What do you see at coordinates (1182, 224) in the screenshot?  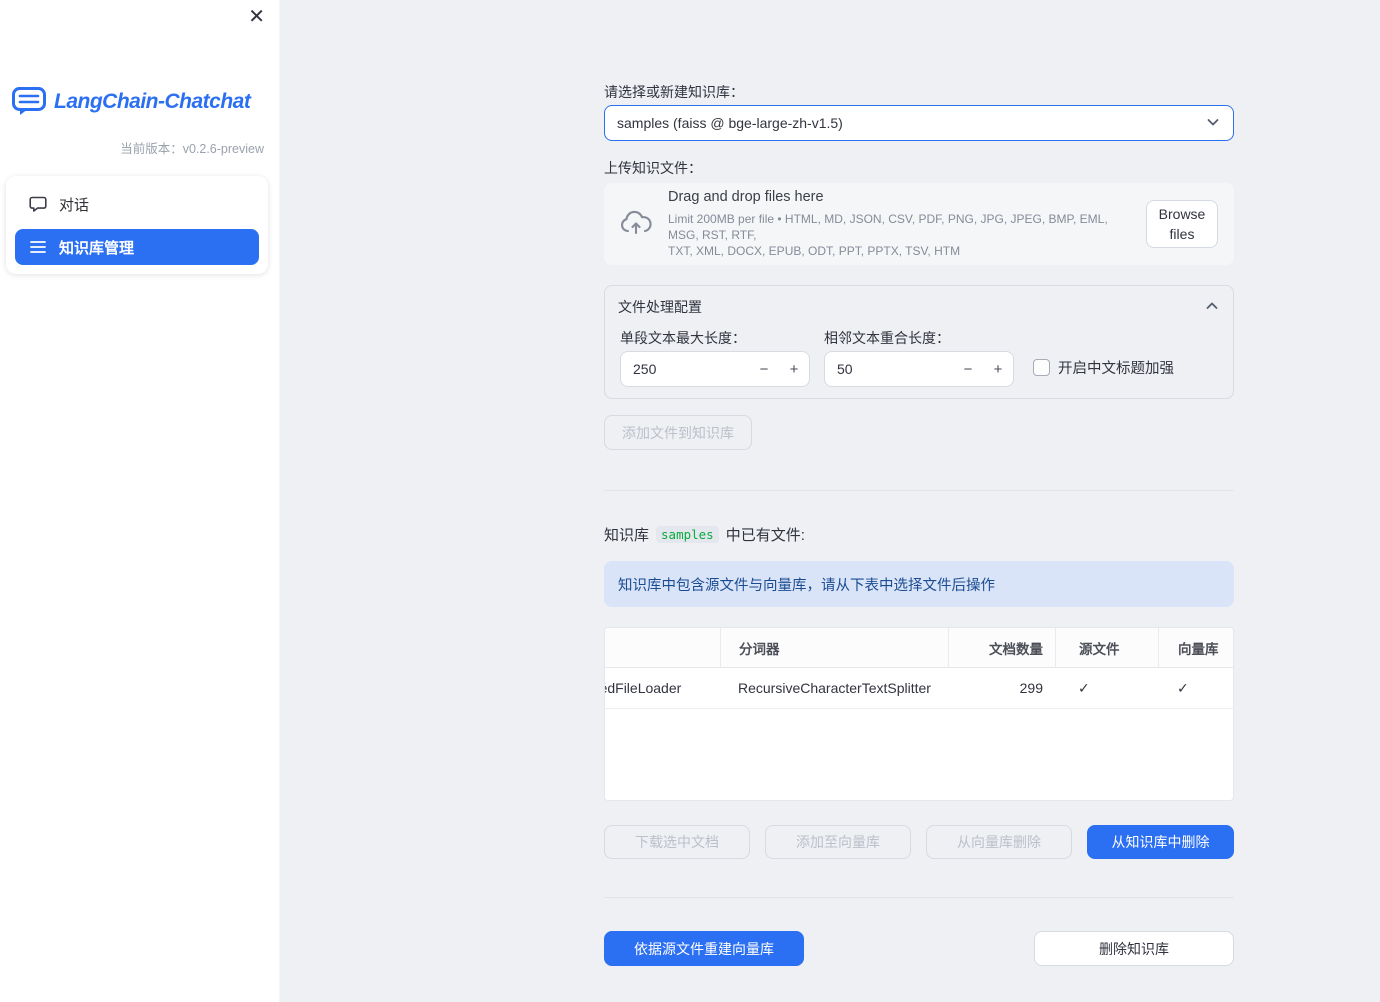 I see `browse-files-button: Browse files` at bounding box center [1182, 224].